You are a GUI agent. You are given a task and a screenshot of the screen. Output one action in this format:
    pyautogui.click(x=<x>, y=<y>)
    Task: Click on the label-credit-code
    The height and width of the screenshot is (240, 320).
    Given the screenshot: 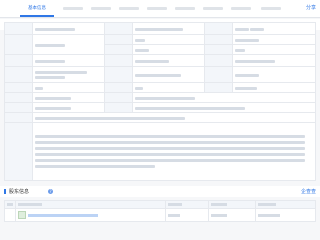 What is the action you would take?
    pyautogui.click(x=18, y=28)
    